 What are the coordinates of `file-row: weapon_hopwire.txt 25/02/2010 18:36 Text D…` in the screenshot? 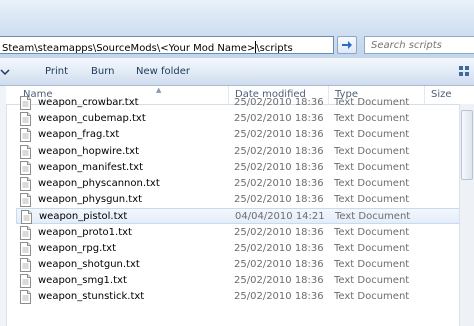 It's located at (242, 152).